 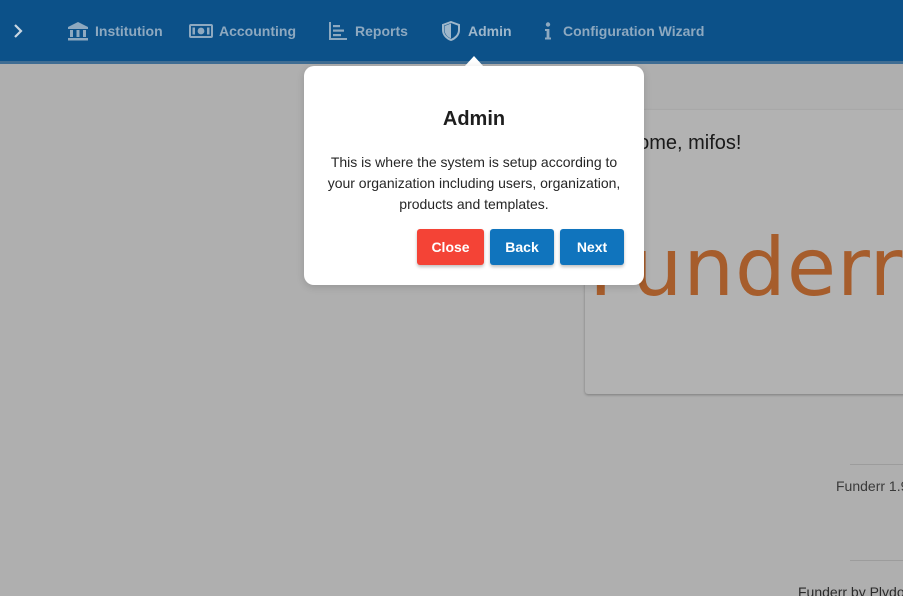 I want to click on bar-chart-icon, so click(x=338, y=31).